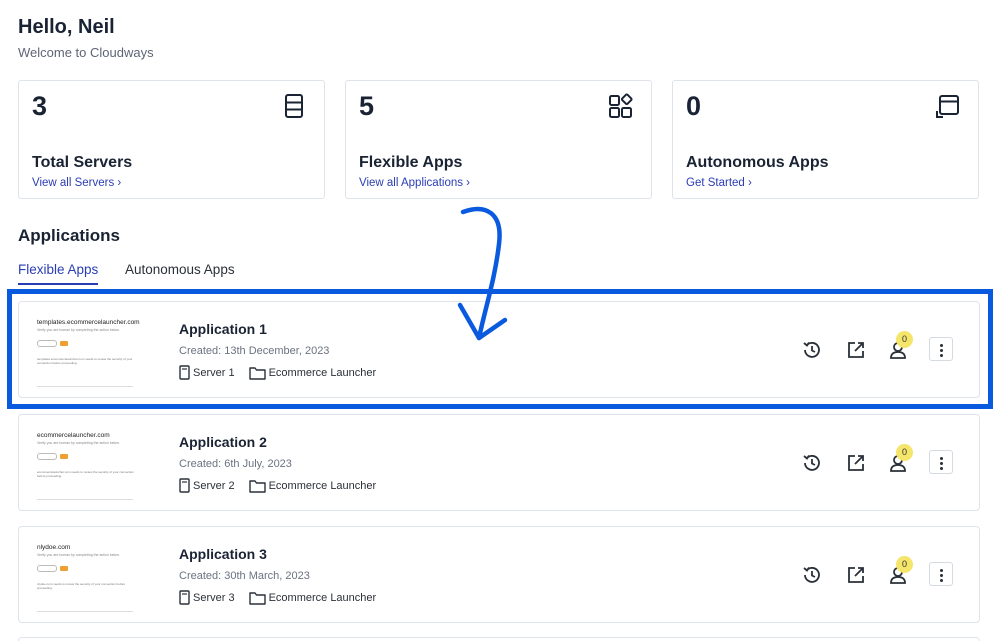 Image resolution: width=1000 pixels, height=641 pixels. What do you see at coordinates (947, 106) in the screenshot?
I see `window-expand-icon` at bounding box center [947, 106].